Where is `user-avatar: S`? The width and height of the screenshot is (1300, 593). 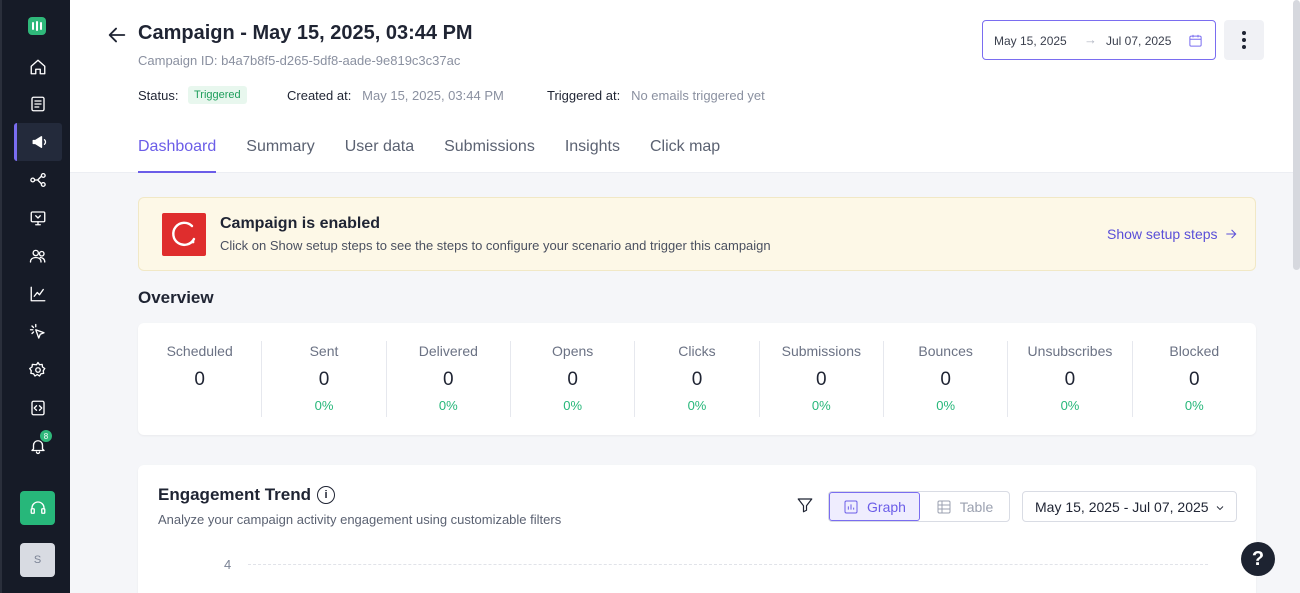
user-avatar: S is located at coordinates (37, 560).